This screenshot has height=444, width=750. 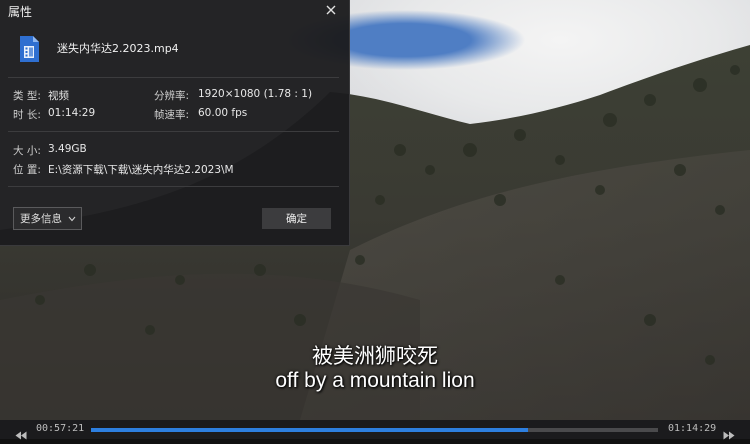 I want to click on location-label: 位 置:, so click(x=27, y=170).